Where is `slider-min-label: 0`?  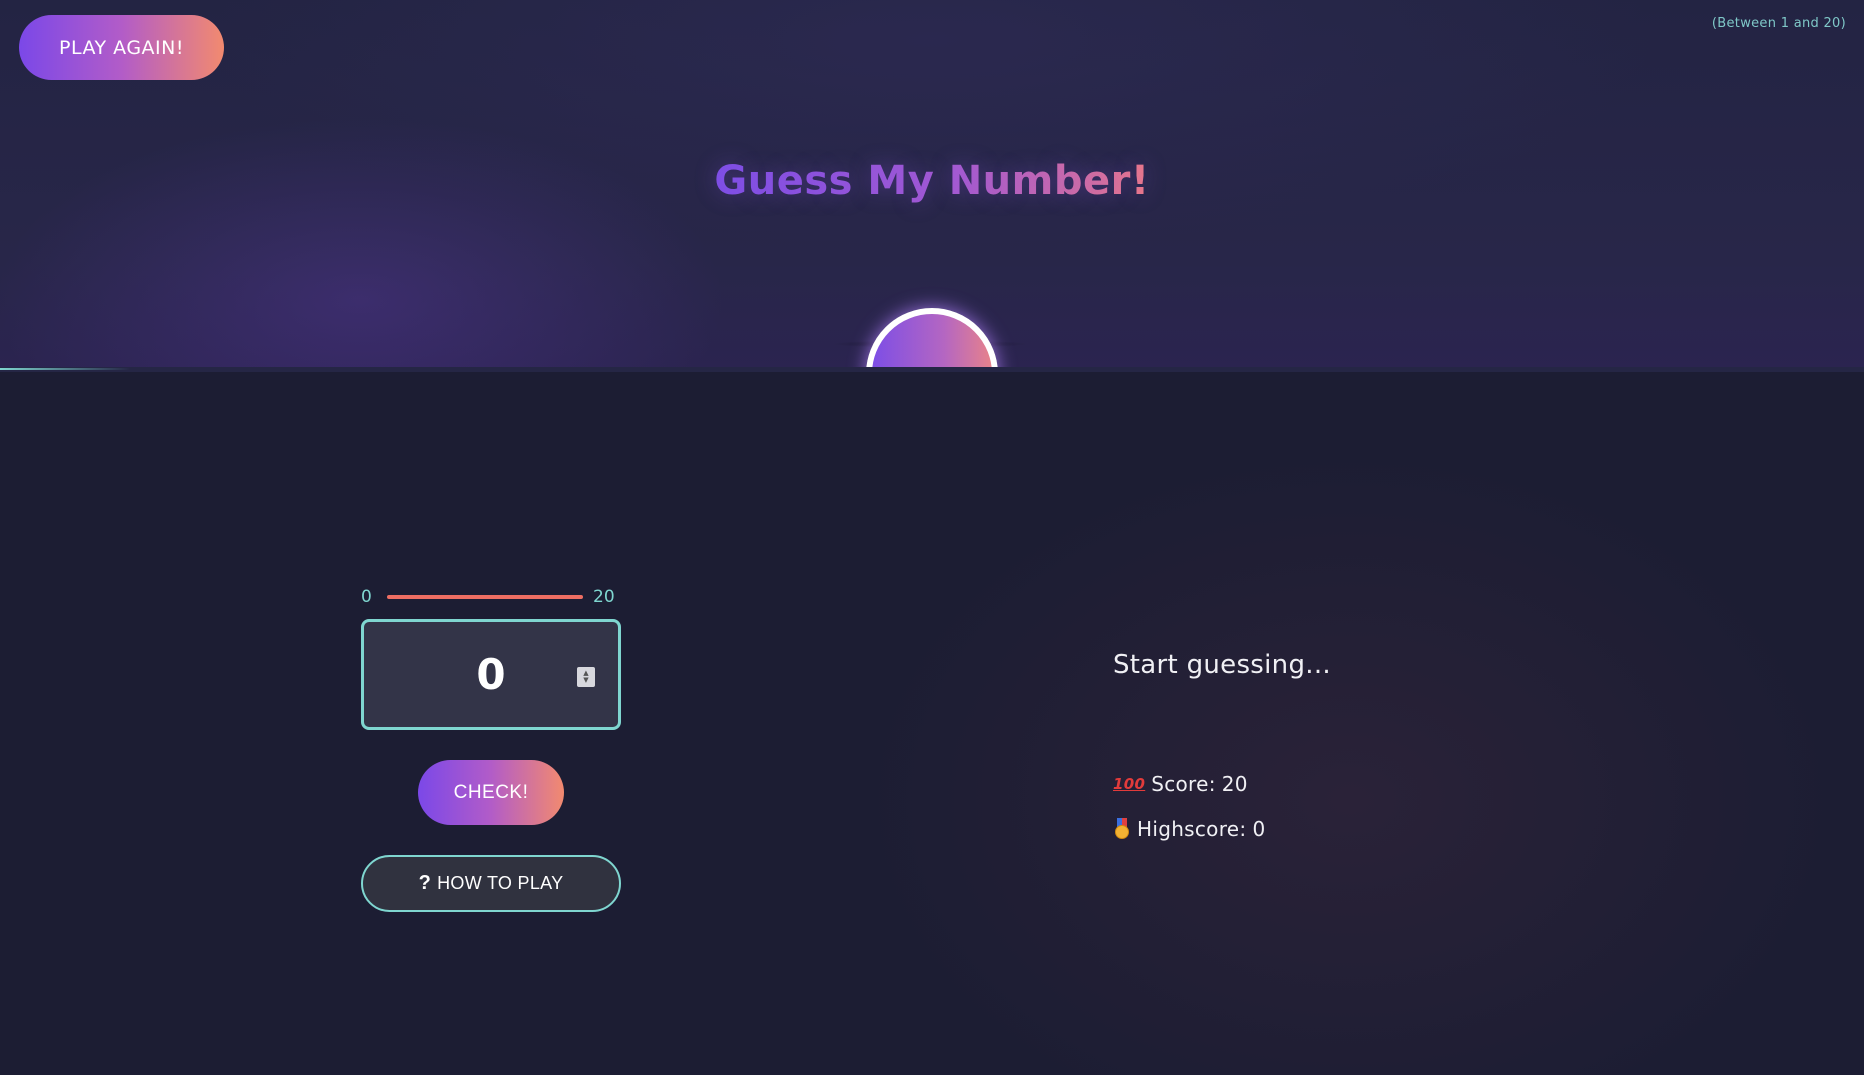
slider-min-label: 0 is located at coordinates (366, 597).